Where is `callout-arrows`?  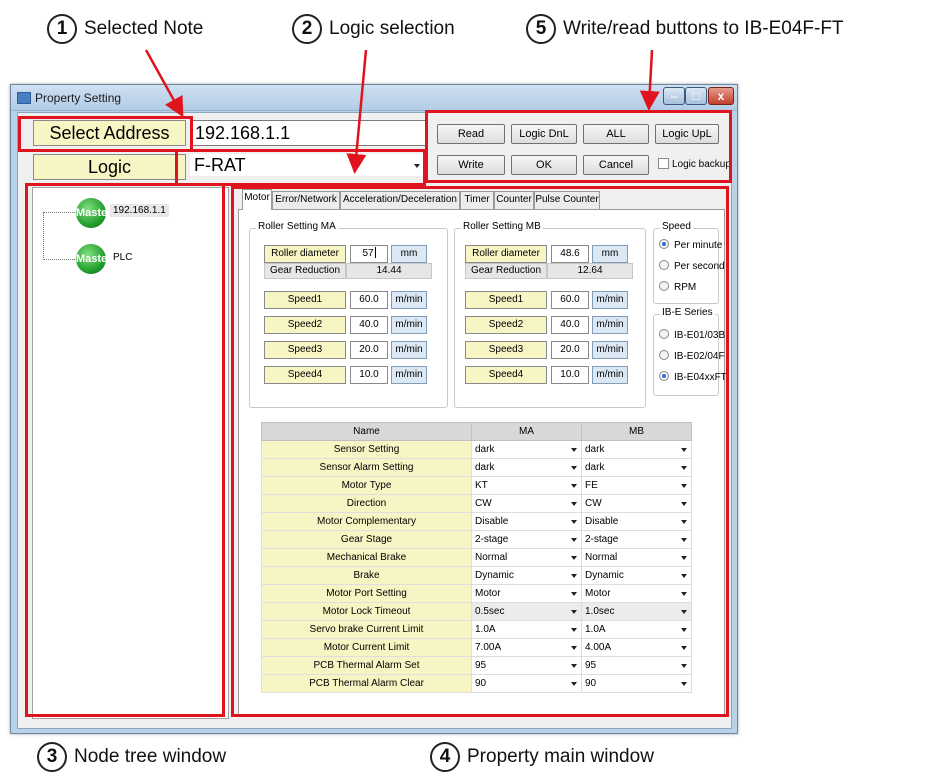
callout-arrows is located at coordinates (402, 111).